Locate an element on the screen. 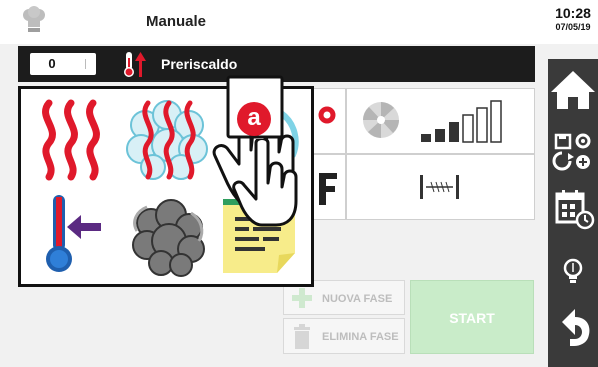 The width and height of the screenshot is (598, 367). phase-counter-divider is located at coordinates (85, 64).